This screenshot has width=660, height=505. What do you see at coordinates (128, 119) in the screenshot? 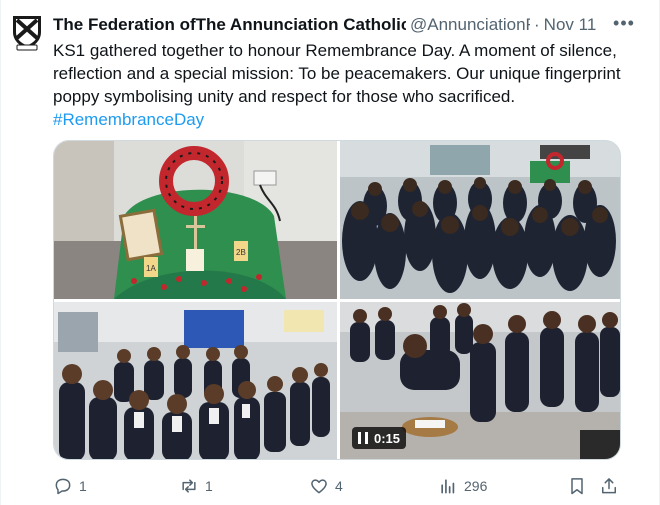
I see `hashtag-link: #RemembranceDay` at bounding box center [128, 119].